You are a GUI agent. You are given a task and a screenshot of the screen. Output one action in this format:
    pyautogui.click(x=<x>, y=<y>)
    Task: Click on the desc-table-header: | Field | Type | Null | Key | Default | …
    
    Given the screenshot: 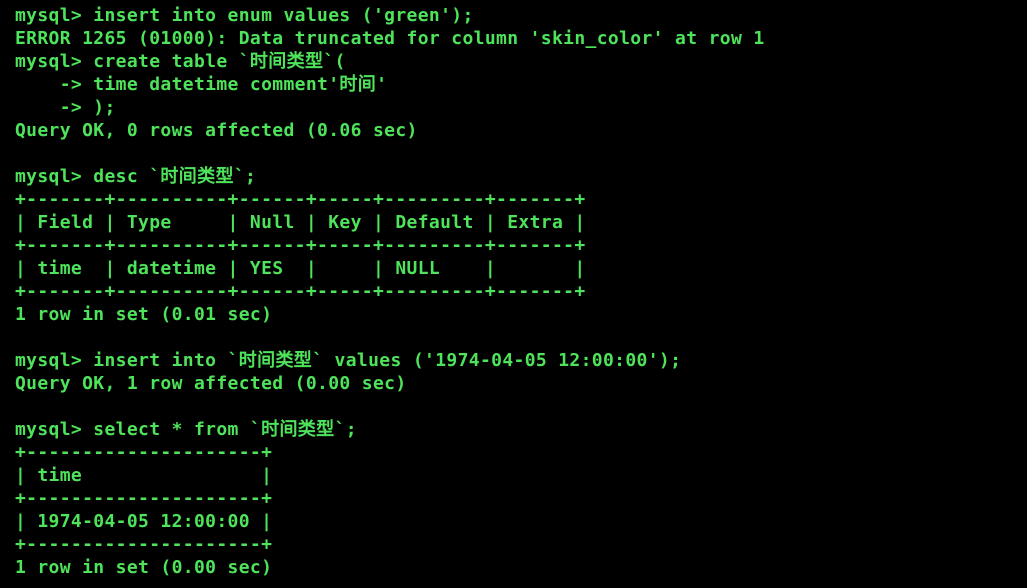 What is the action you would take?
    pyautogui.click(x=300, y=222)
    